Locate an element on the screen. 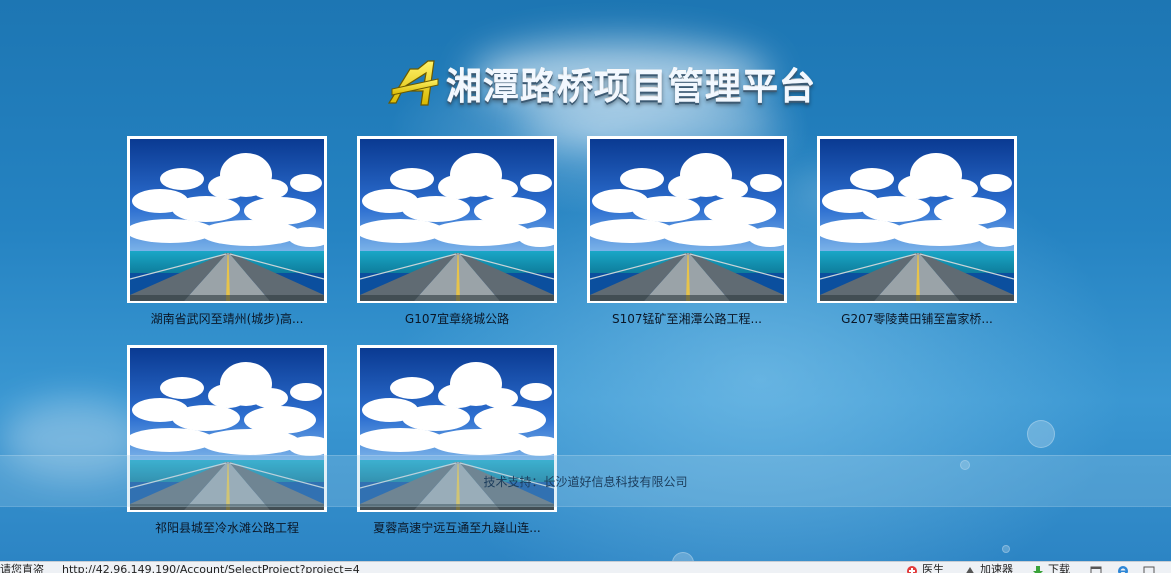  project-name: G107宜章绕城公路 is located at coordinates (457, 318).